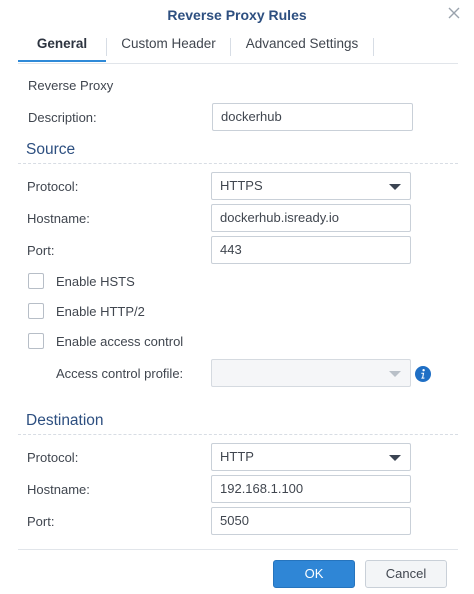 The height and width of the screenshot is (594, 474). Describe the element at coordinates (311, 373) in the screenshot. I see `access-control-profile-select` at that location.